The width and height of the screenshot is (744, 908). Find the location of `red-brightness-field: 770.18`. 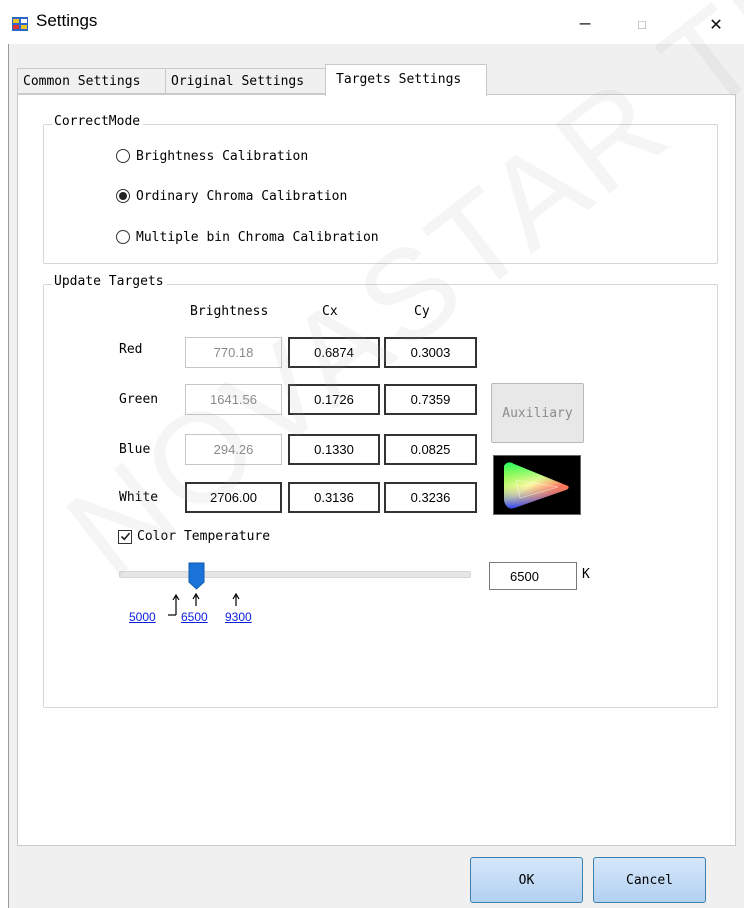

red-brightness-field: 770.18 is located at coordinates (233, 352).